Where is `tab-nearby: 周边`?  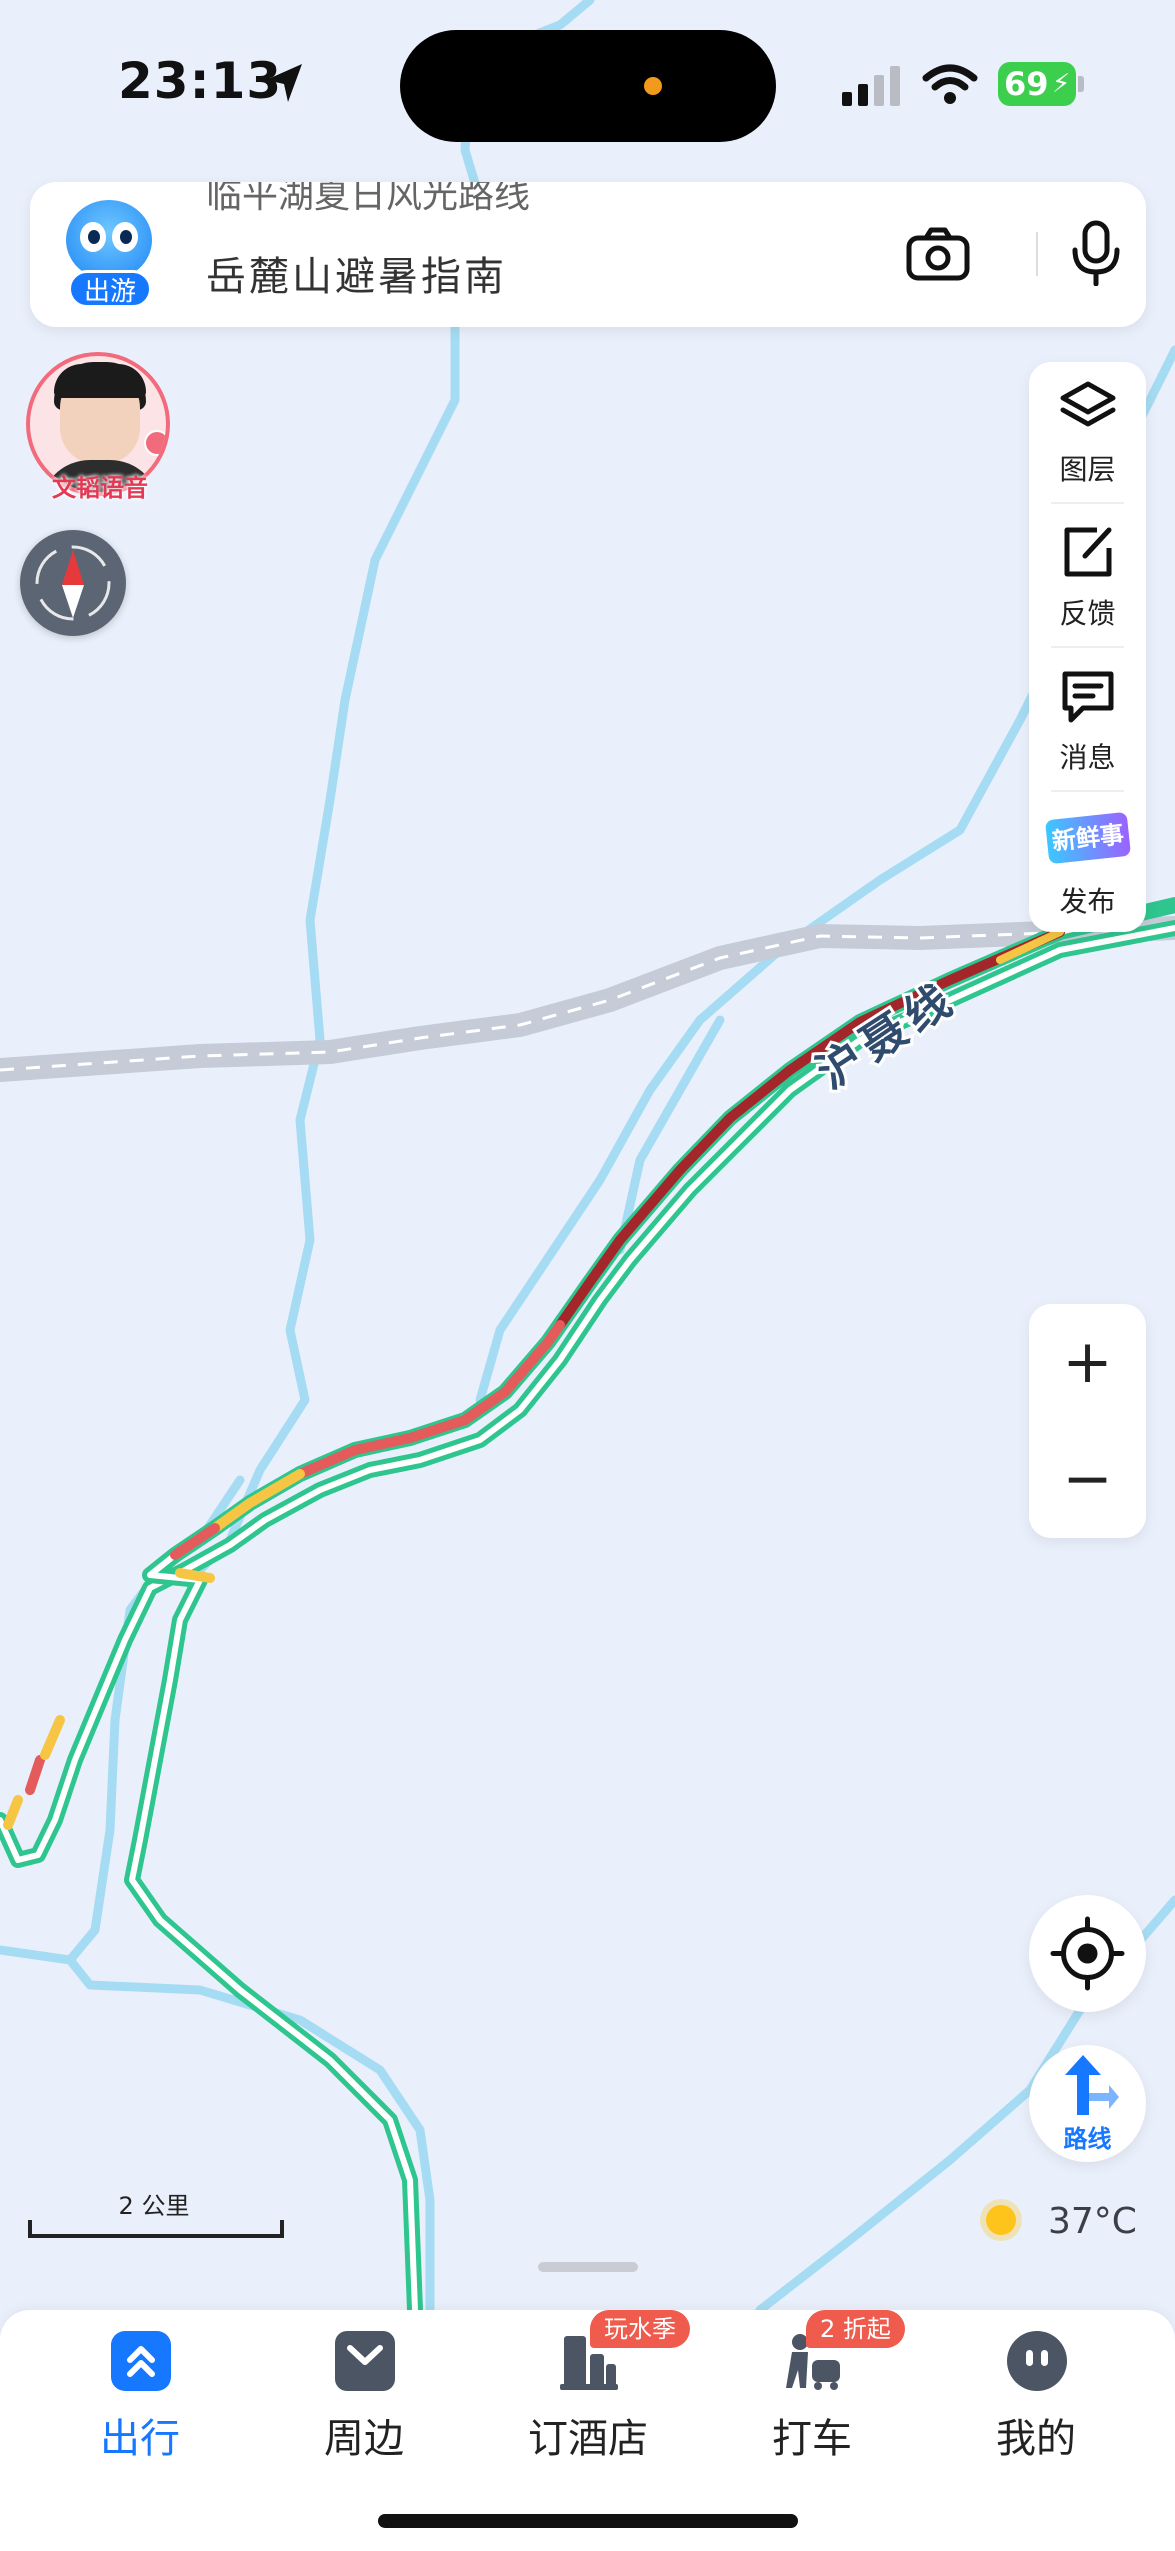
tab-nearby: 周边 is located at coordinates (364, 2410).